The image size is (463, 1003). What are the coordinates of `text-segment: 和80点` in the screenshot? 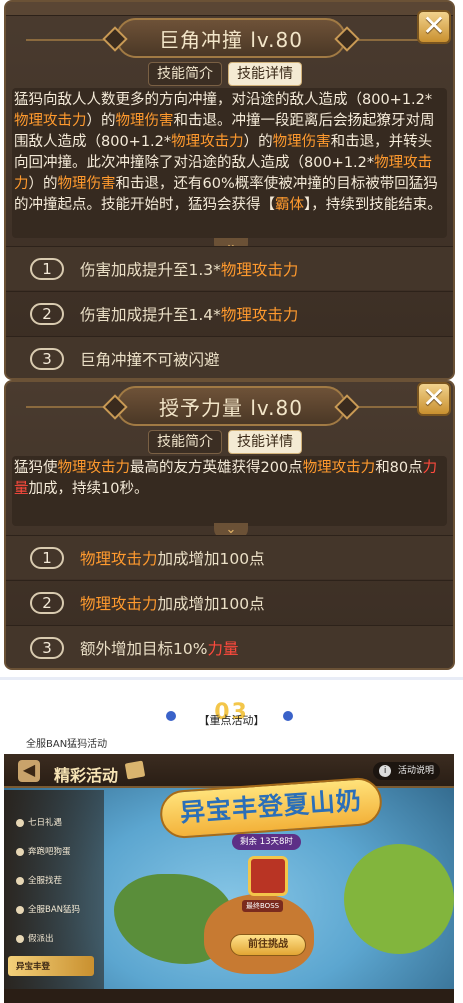 It's located at (399, 468).